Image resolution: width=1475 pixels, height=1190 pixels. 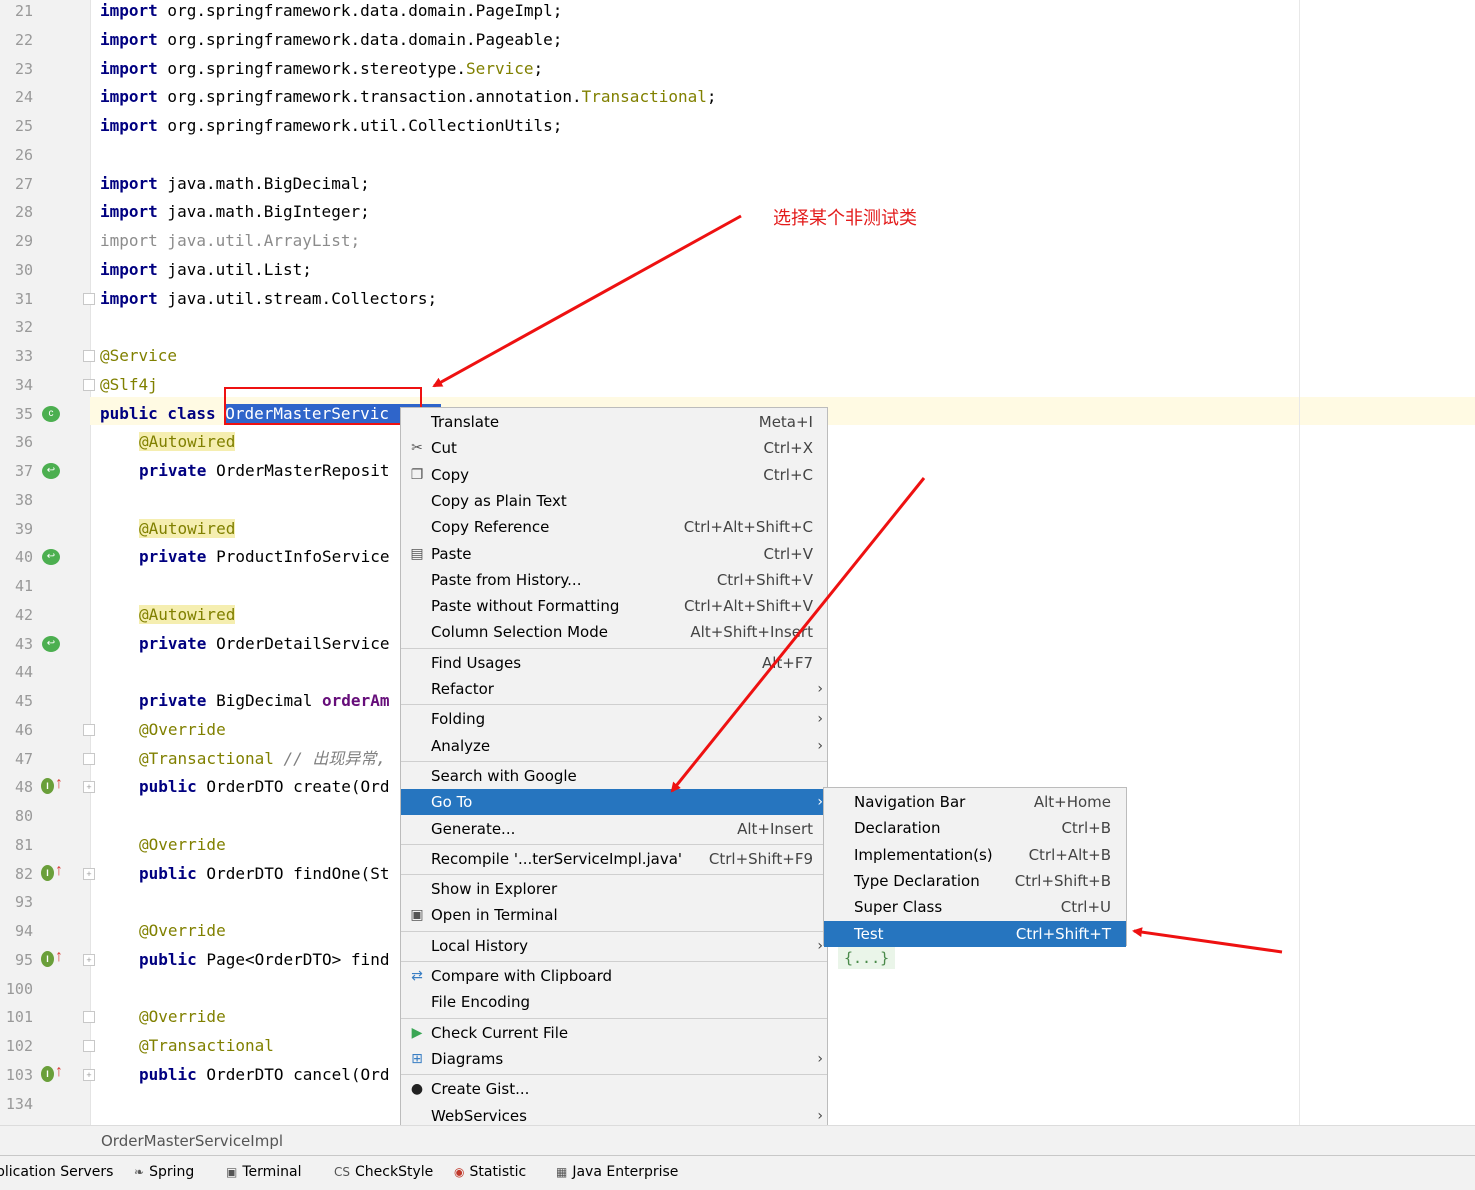 I want to click on menu-item-go-to: Go To ›, so click(x=614, y=802).